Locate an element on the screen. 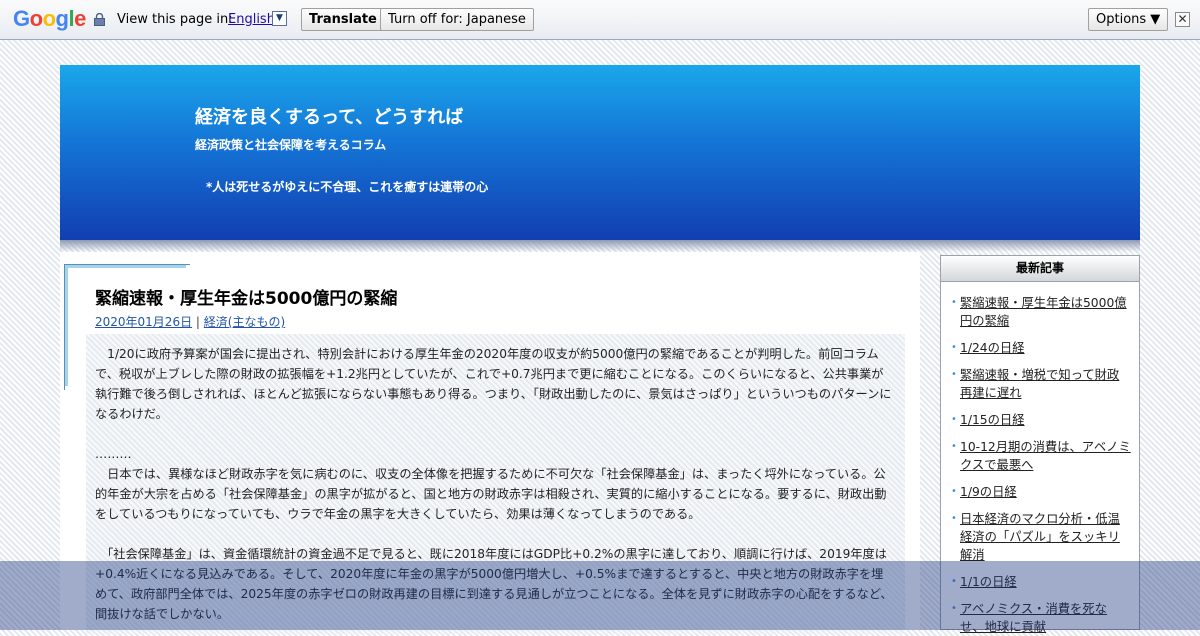 The image size is (1200, 636). recent-post-item: 1/24の日経 is located at coordinates (1041, 348).